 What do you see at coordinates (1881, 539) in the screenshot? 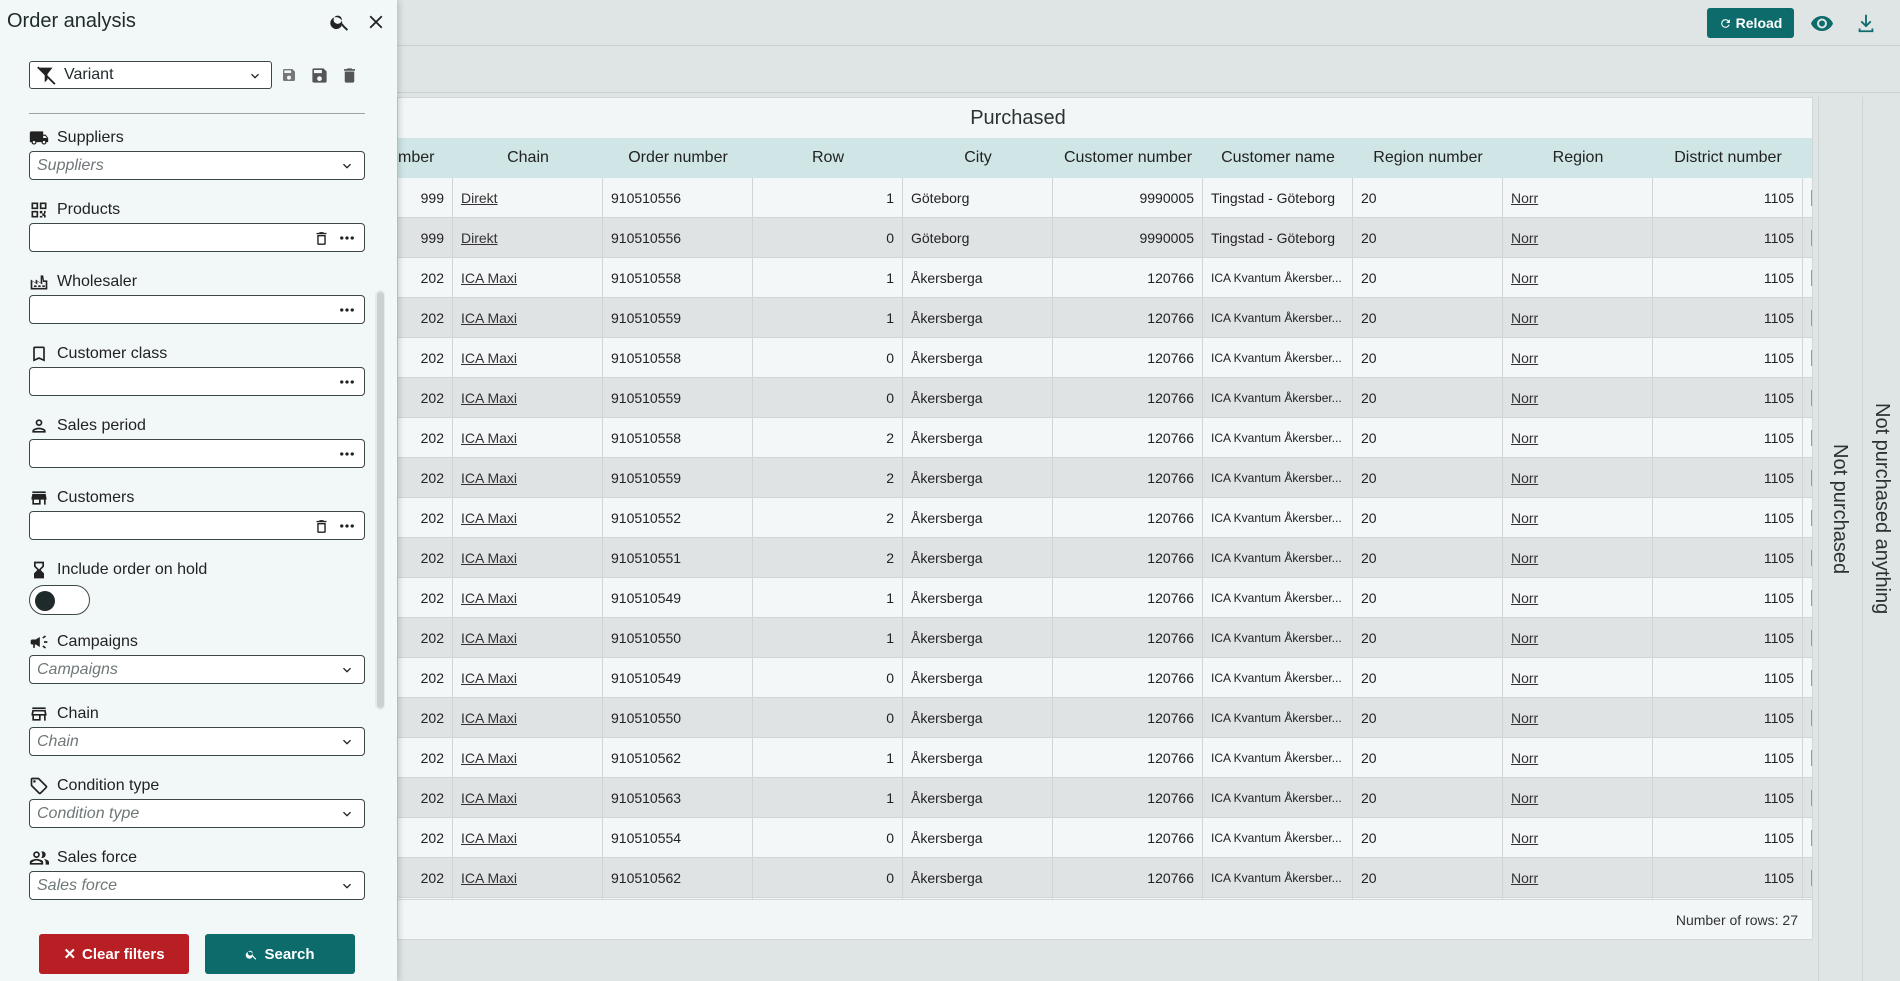
I see `not-purchased-anything-panel: Not purchased anything` at bounding box center [1881, 539].